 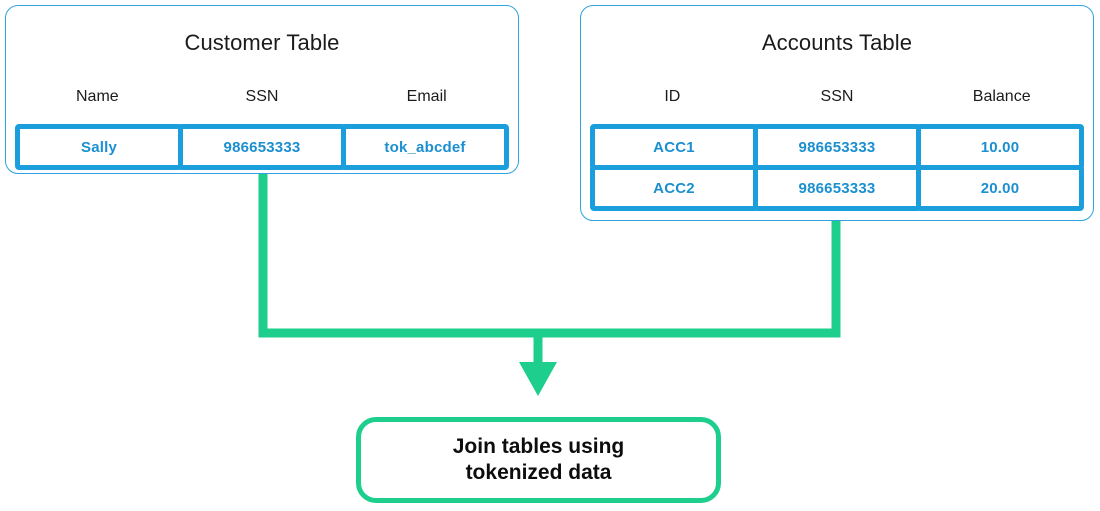 What do you see at coordinates (674, 147) in the screenshot?
I see `cell-account-id-1: ACC1` at bounding box center [674, 147].